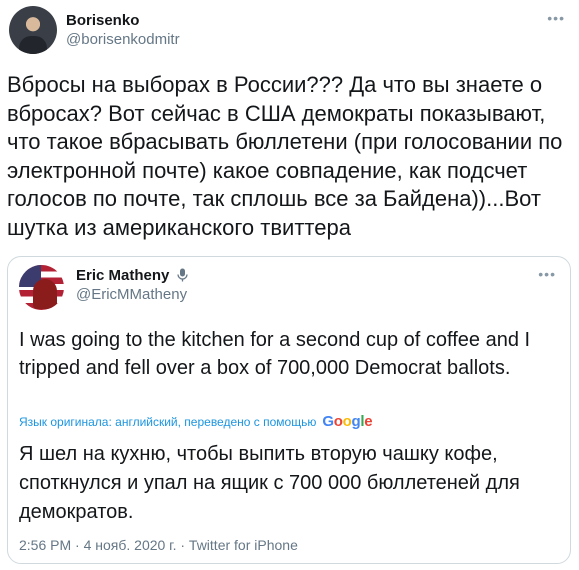 The image size is (579, 570). I want to click on author-handle: @borisenkodmitr, so click(123, 39).